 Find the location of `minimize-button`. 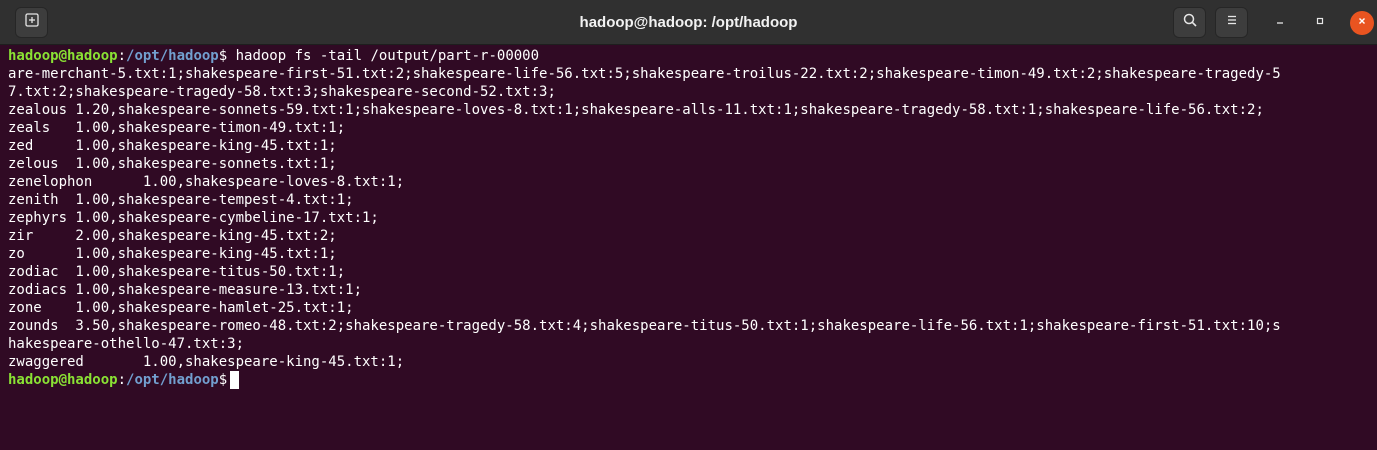

minimize-button is located at coordinates (1280, 23).